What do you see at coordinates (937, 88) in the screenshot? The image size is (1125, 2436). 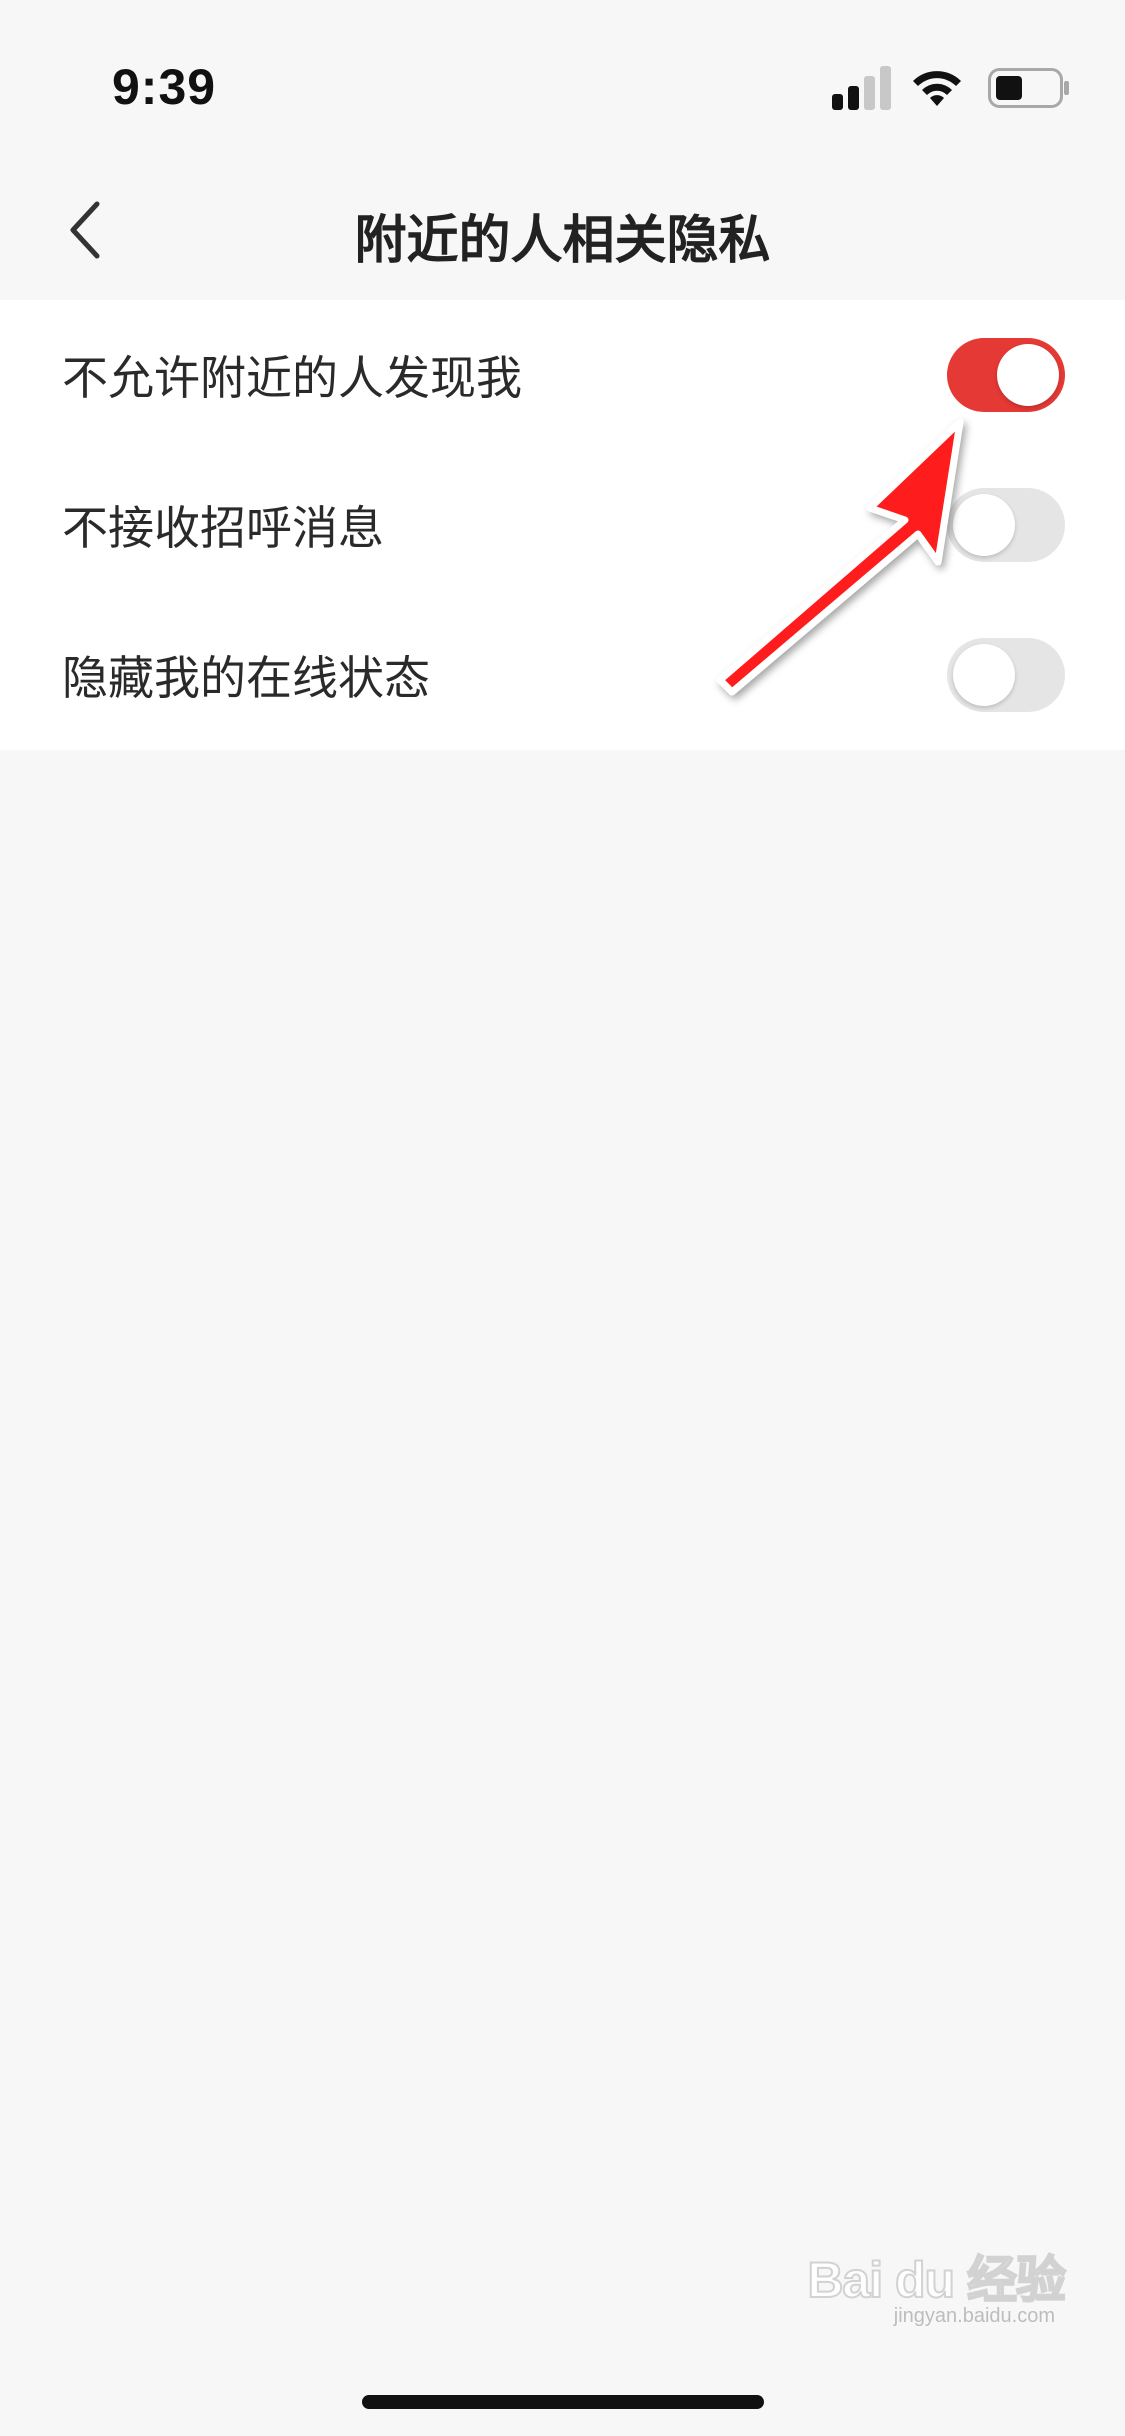 I see `wifi-icon` at bounding box center [937, 88].